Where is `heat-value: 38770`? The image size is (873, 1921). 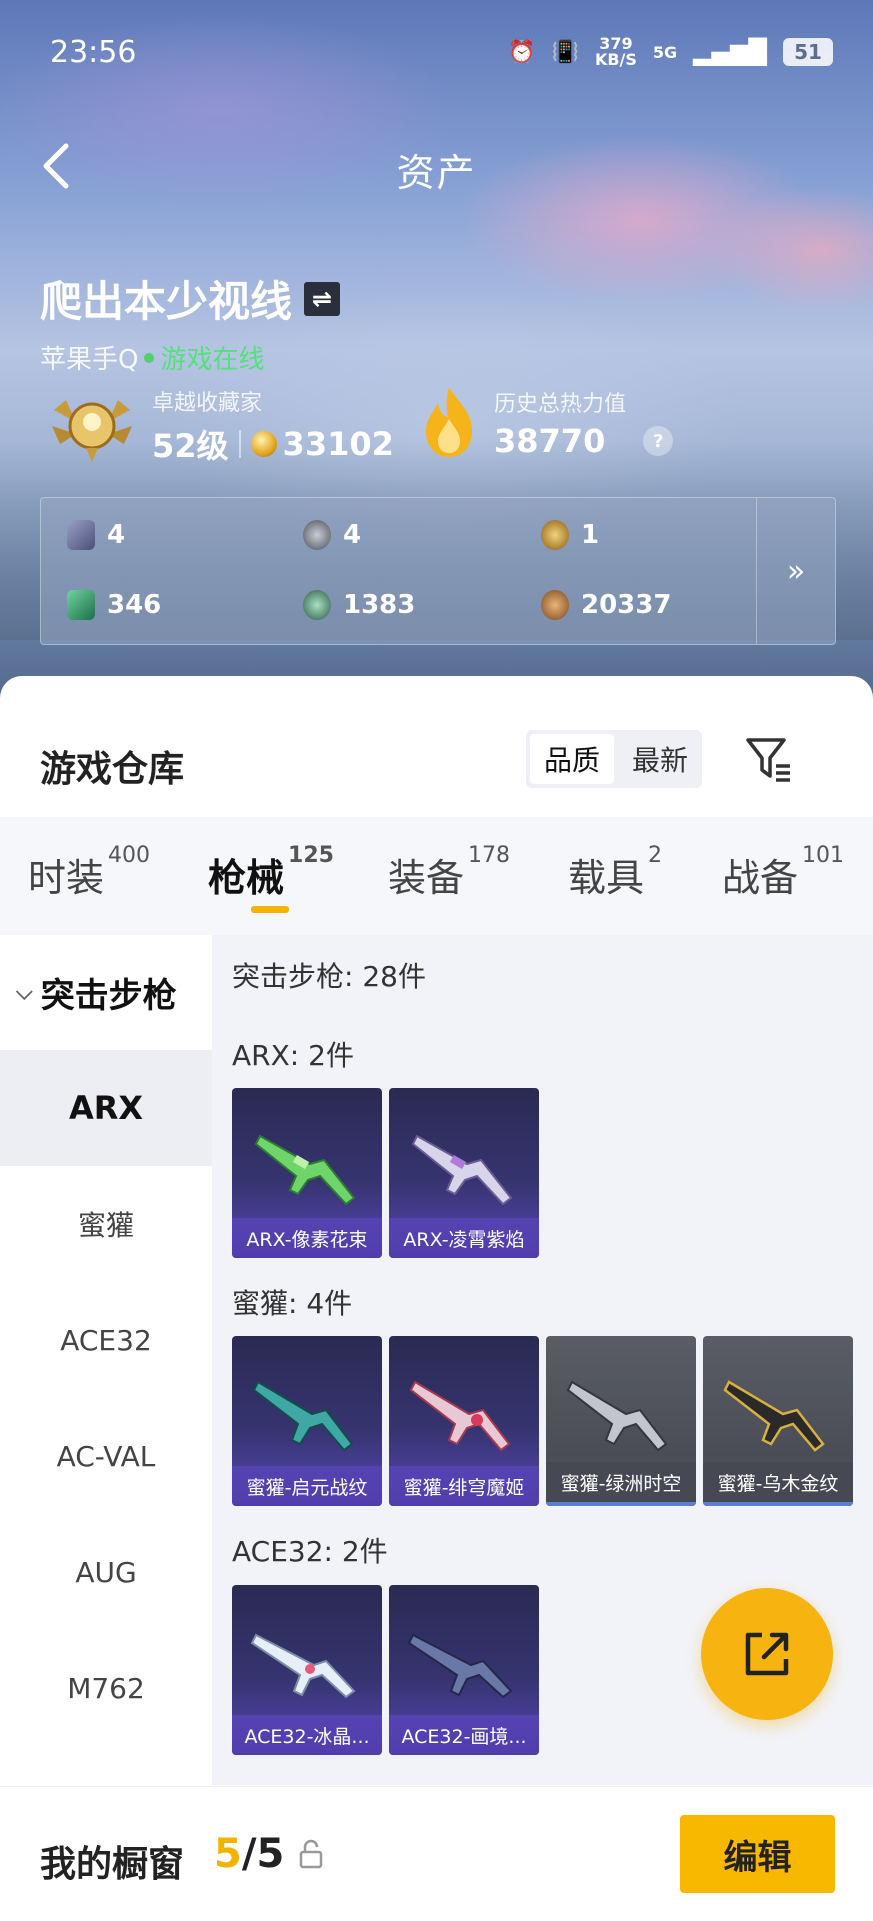 heat-value: 38770 is located at coordinates (550, 441).